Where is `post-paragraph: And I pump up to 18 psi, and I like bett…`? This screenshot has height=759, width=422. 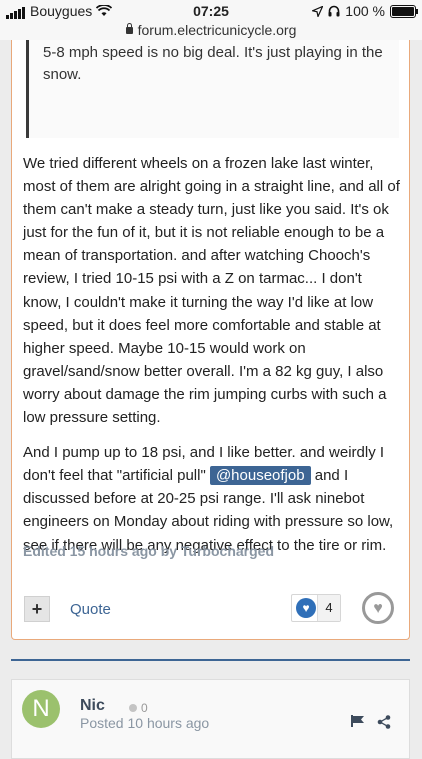 post-paragraph: And I pump up to 18 psi, and I like bett… is located at coordinates (212, 498).